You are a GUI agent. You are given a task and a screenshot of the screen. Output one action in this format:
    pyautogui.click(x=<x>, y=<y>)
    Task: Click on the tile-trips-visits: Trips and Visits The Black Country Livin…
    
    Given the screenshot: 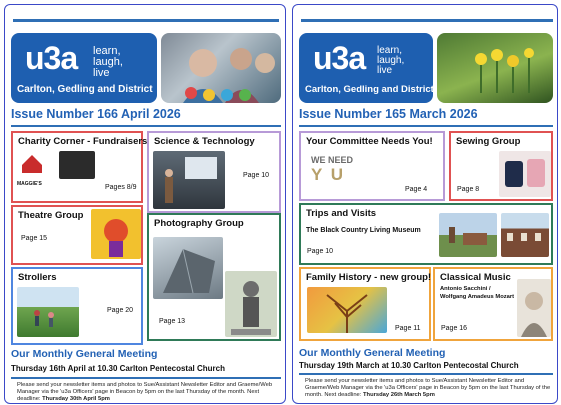 What is the action you would take?
    pyautogui.click(x=426, y=234)
    